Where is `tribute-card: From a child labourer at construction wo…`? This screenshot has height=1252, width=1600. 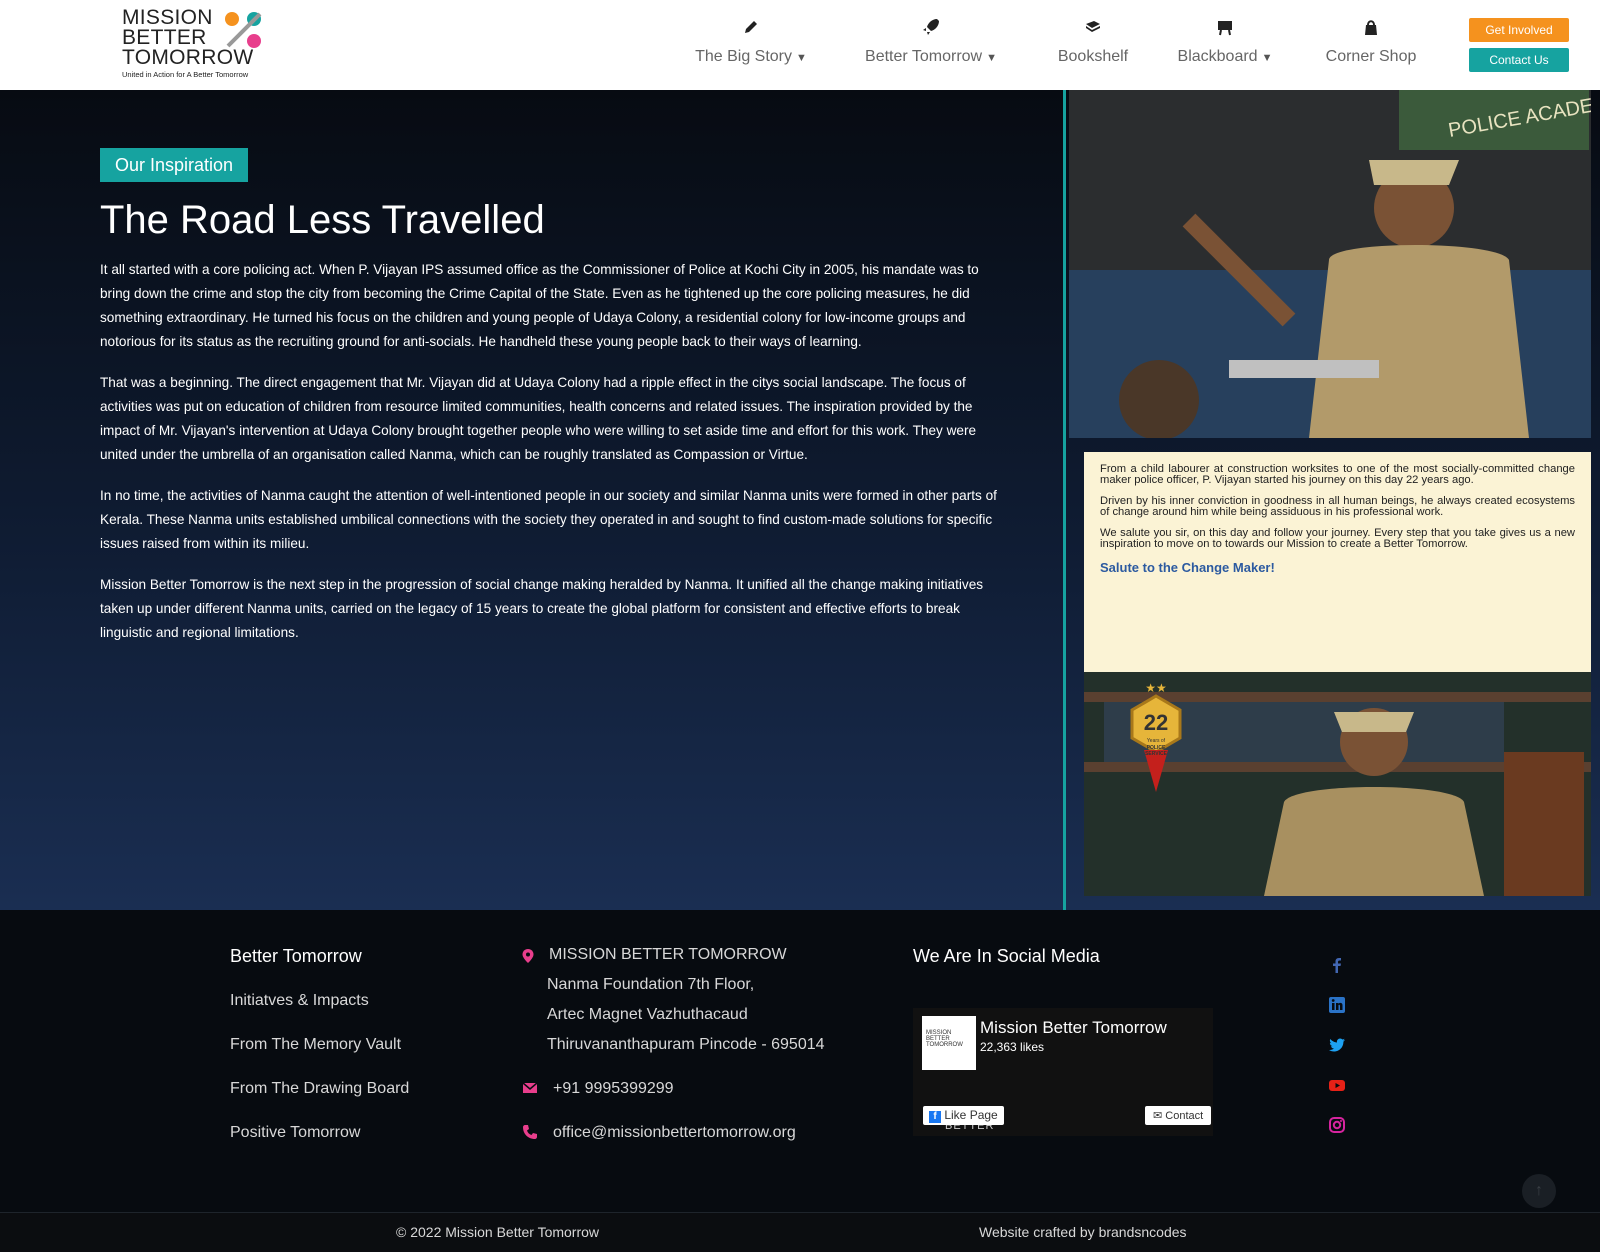 tribute-card: From a child labourer at construction wo… is located at coordinates (1337, 562).